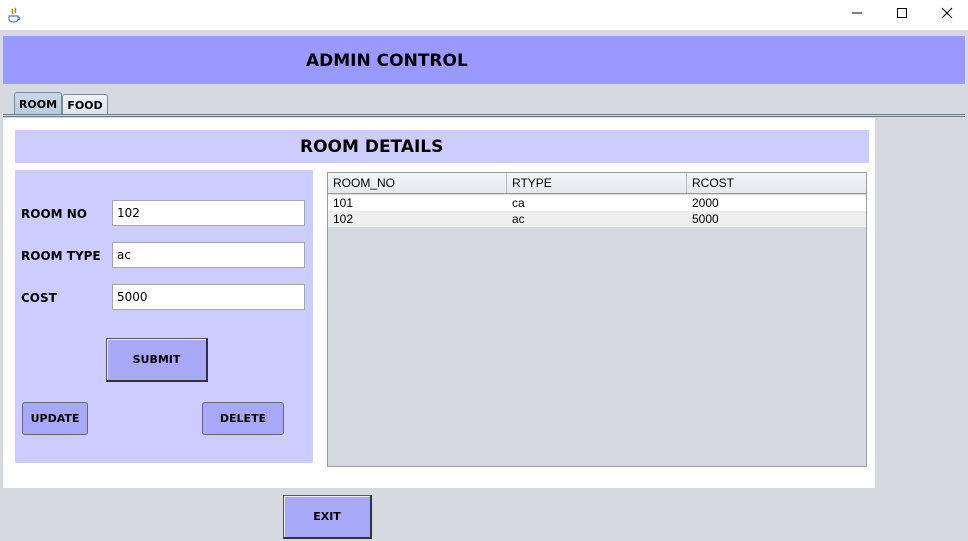 Image resolution: width=968 pixels, height=541 pixels. I want to click on table-cell: 102, so click(343, 219).